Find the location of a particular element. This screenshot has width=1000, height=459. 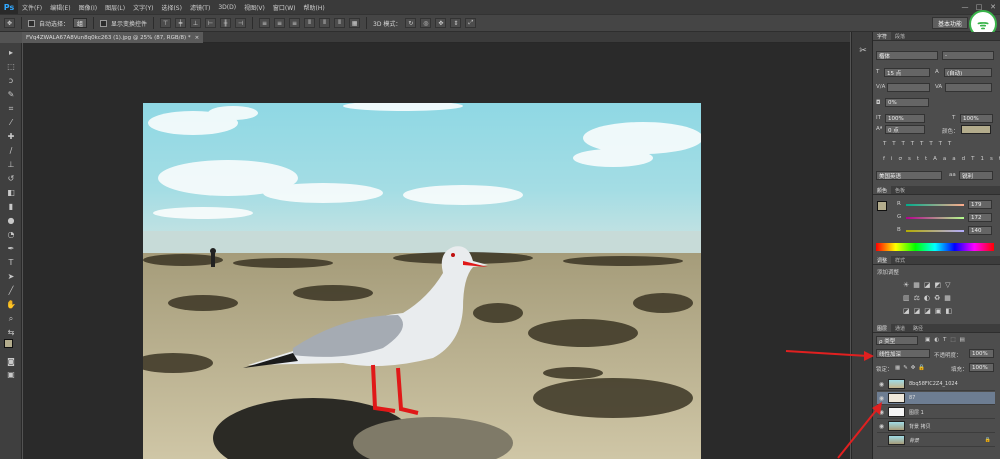

crop-tool-icon: ⌗ is located at coordinates (11, 108).